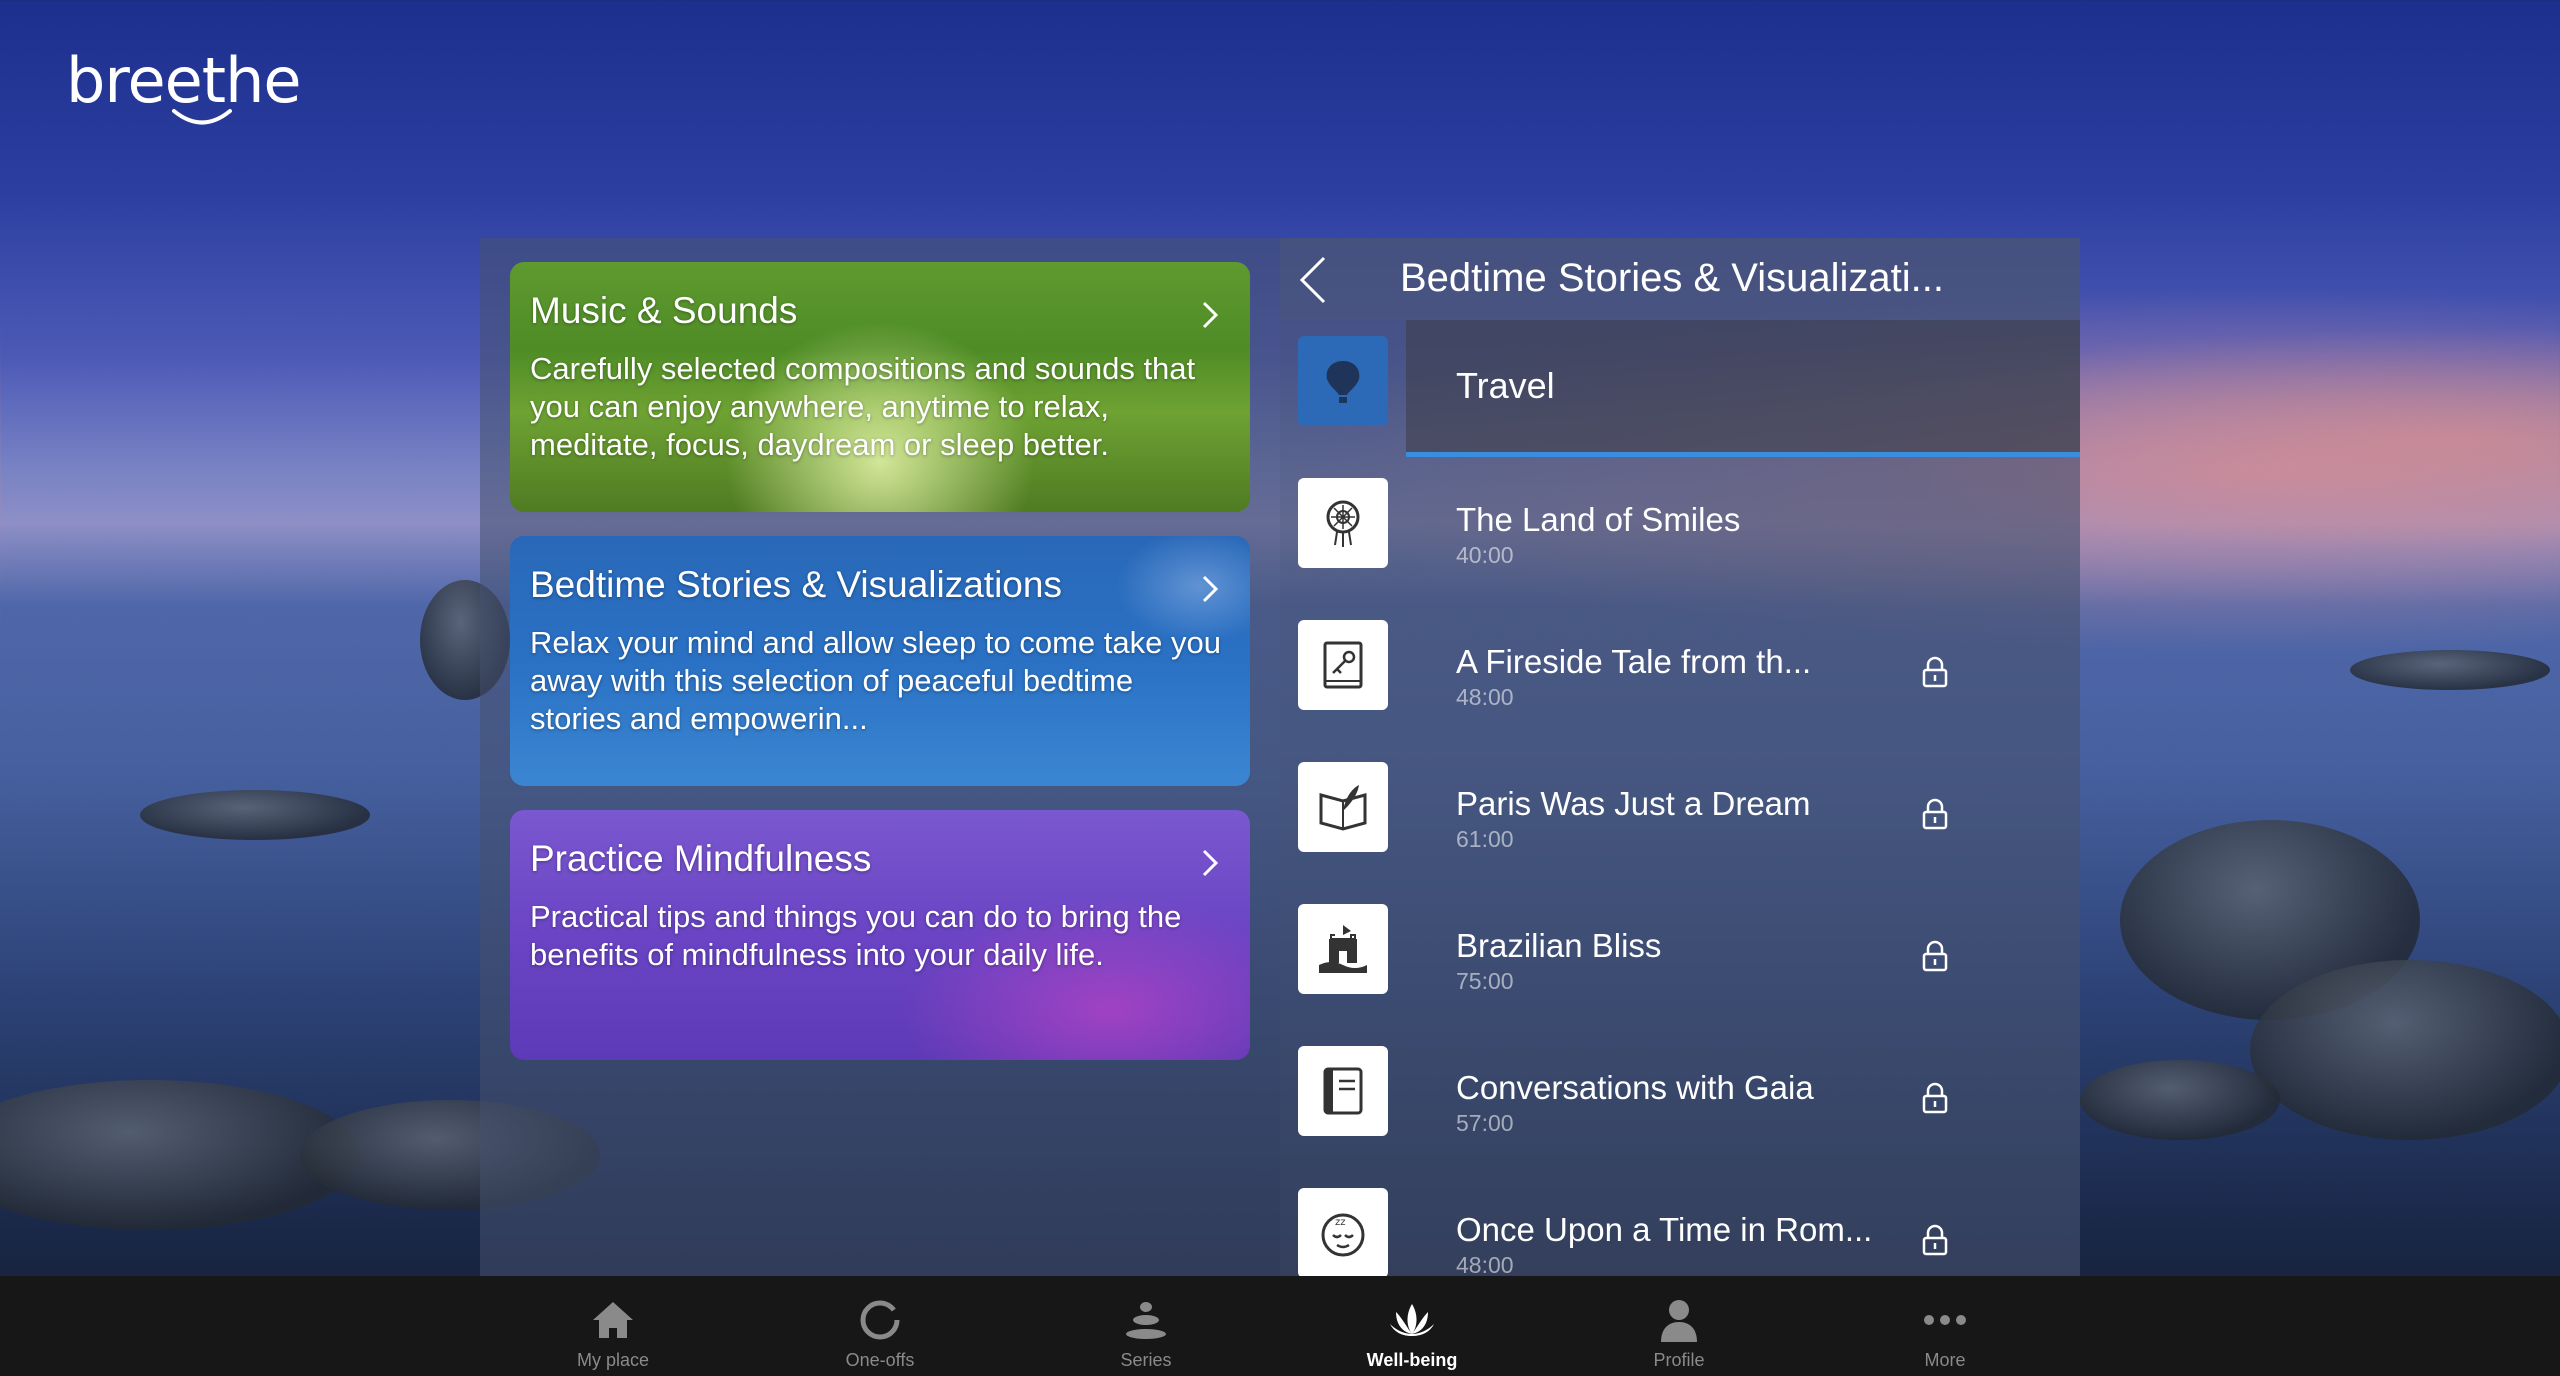 Image resolution: width=2560 pixels, height=1376 pixels. Describe the element at coordinates (1945, 1360) in the screenshot. I see `nav-label: More` at that location.